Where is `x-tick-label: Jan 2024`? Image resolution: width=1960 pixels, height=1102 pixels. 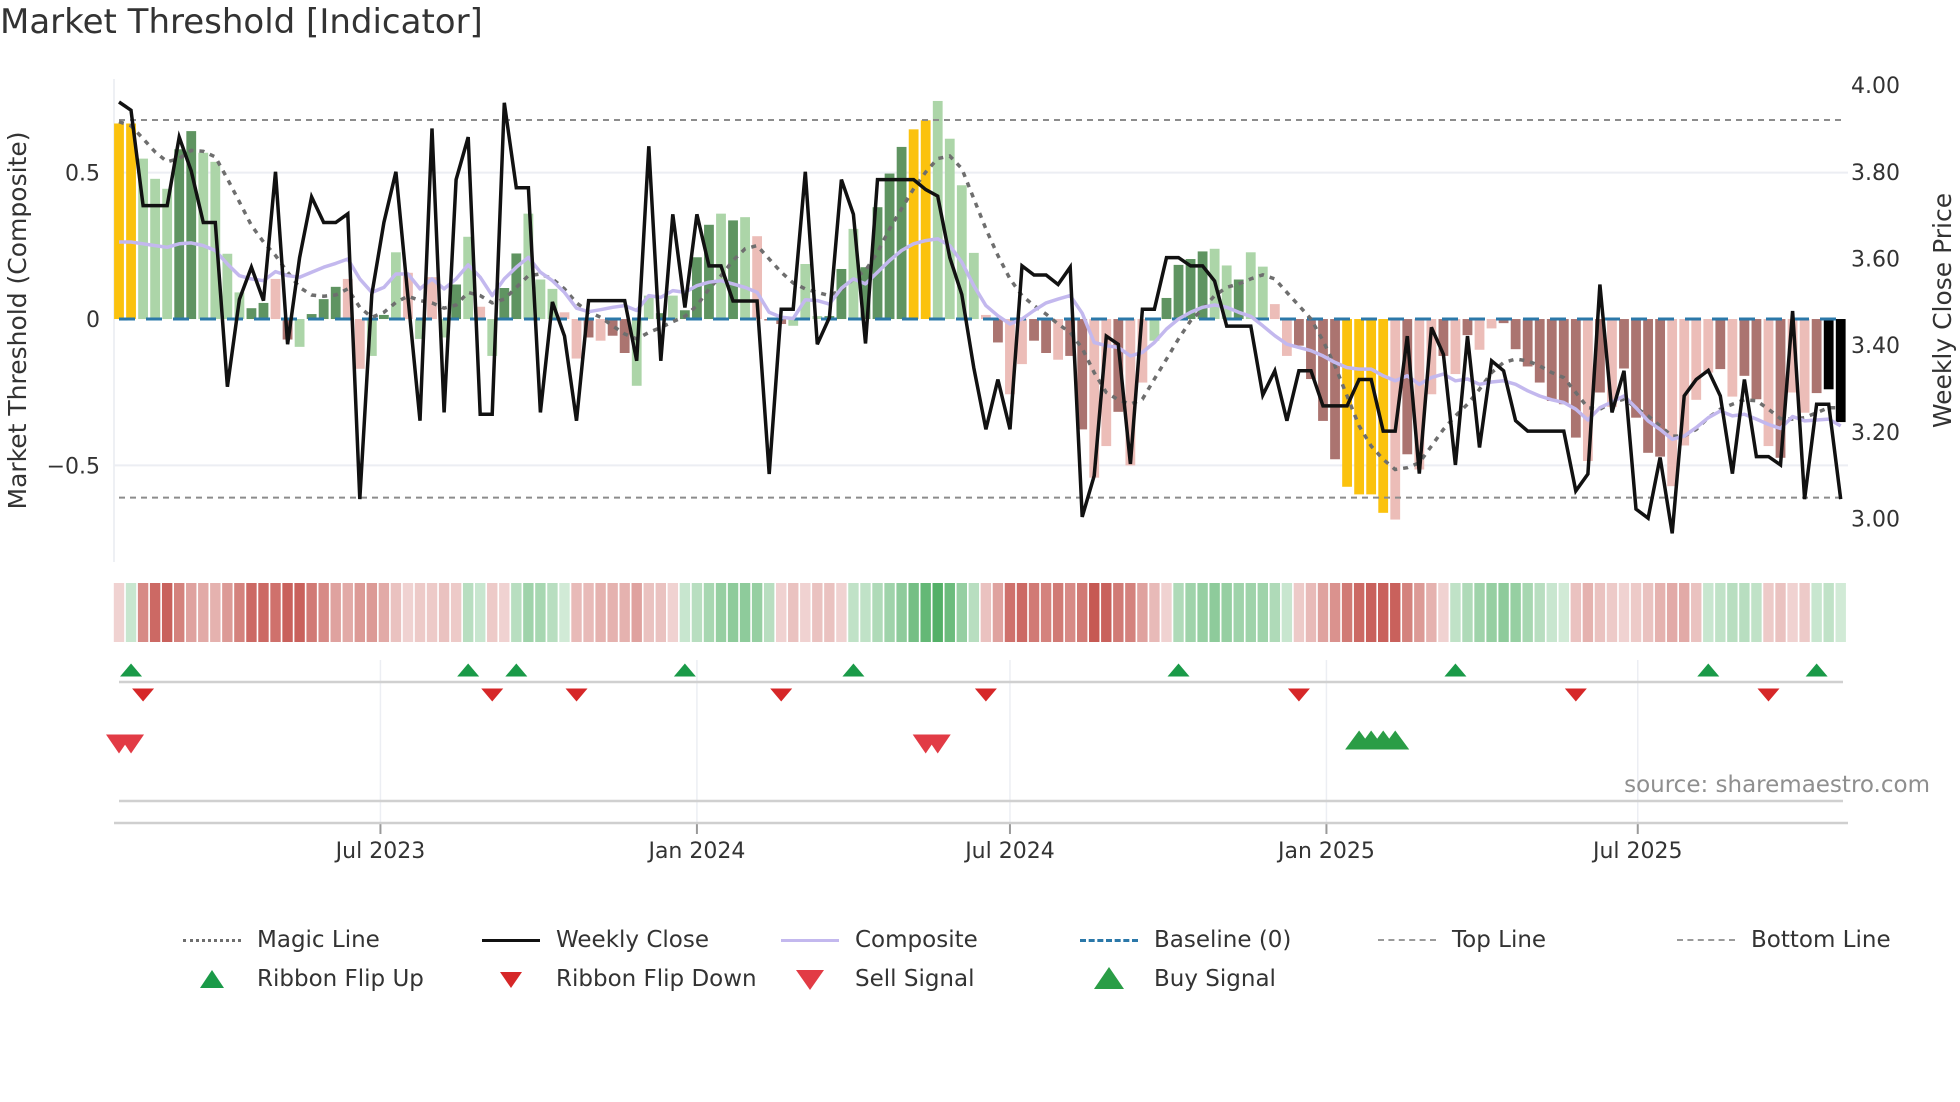 x-tick-label: Jan 2024 is located at coordinates (695, 851).